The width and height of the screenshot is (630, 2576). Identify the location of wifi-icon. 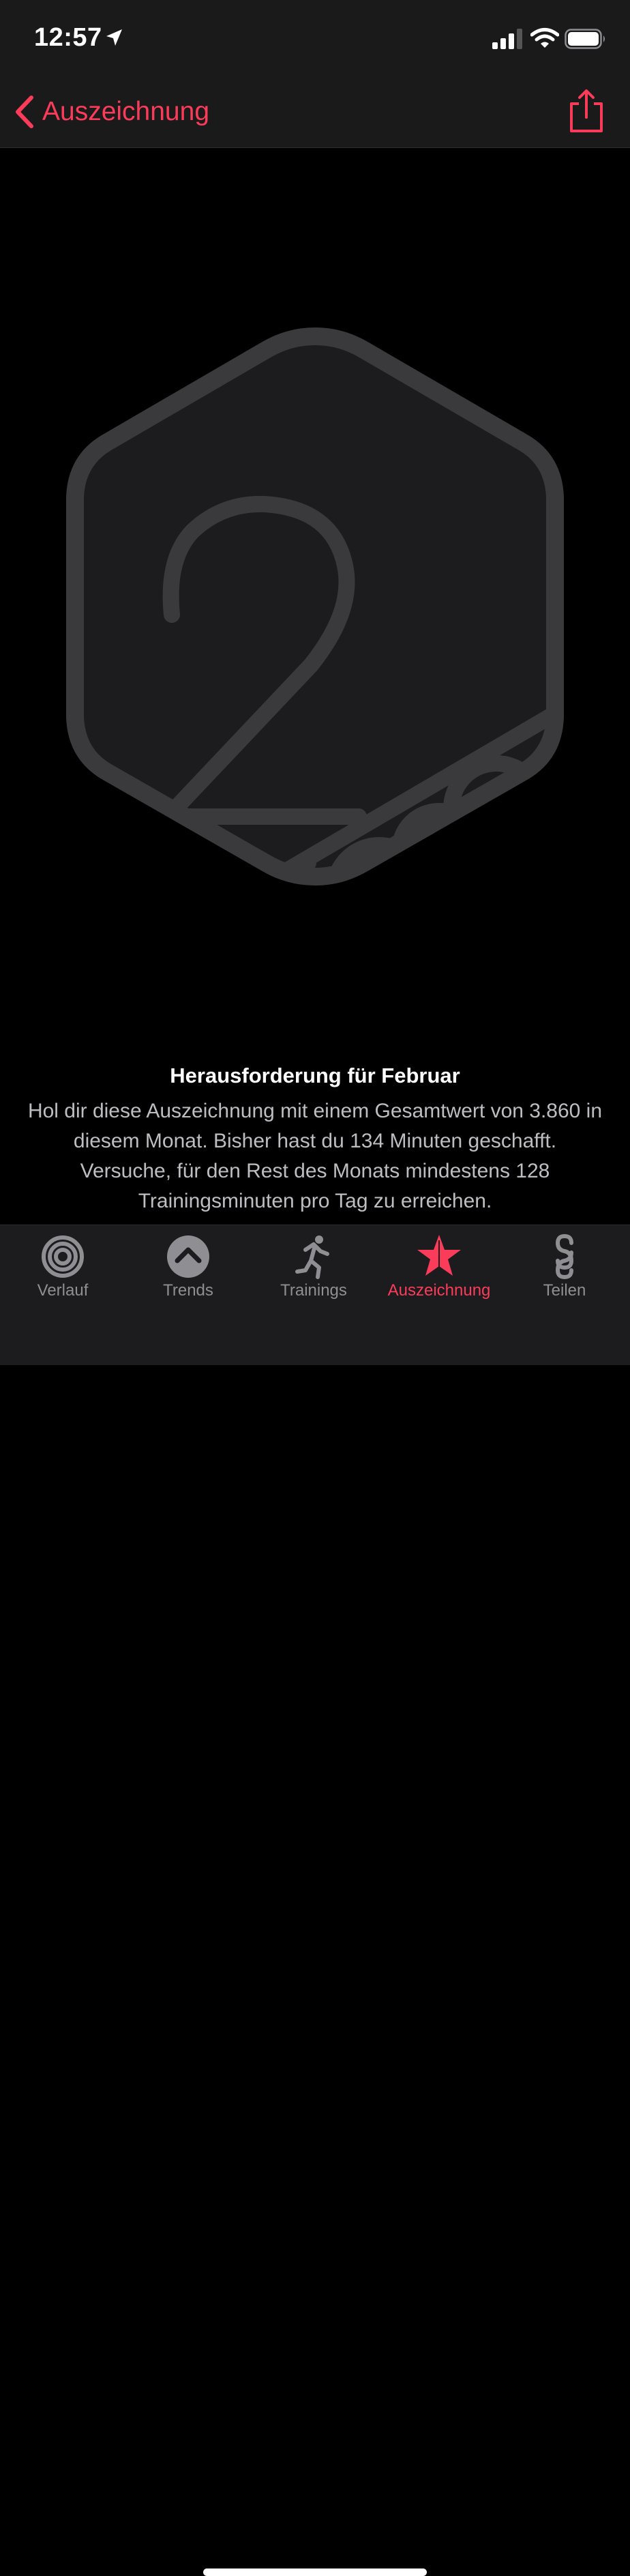
(544, 38).